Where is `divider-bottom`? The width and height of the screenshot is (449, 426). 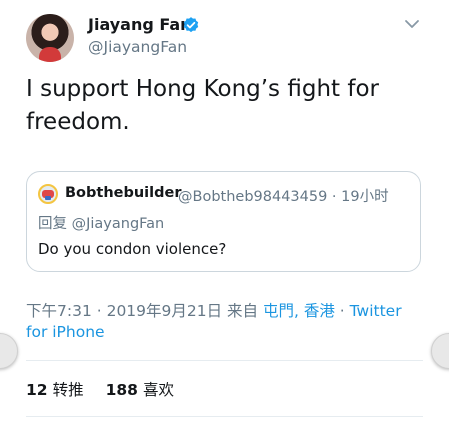 divider-bottom is located at coordinates (224, 416).